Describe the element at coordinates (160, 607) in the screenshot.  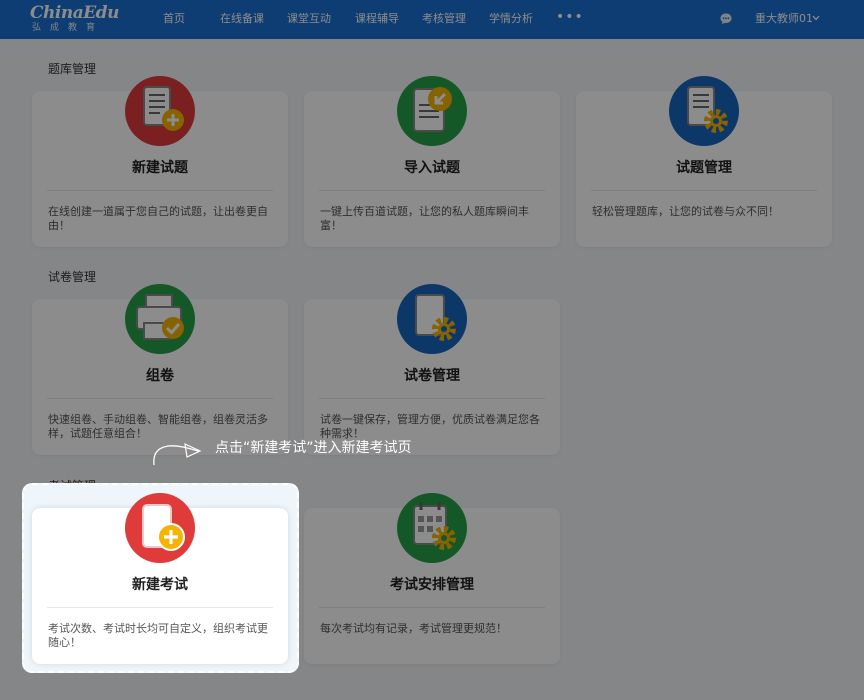
I see `card-divider` at that location.